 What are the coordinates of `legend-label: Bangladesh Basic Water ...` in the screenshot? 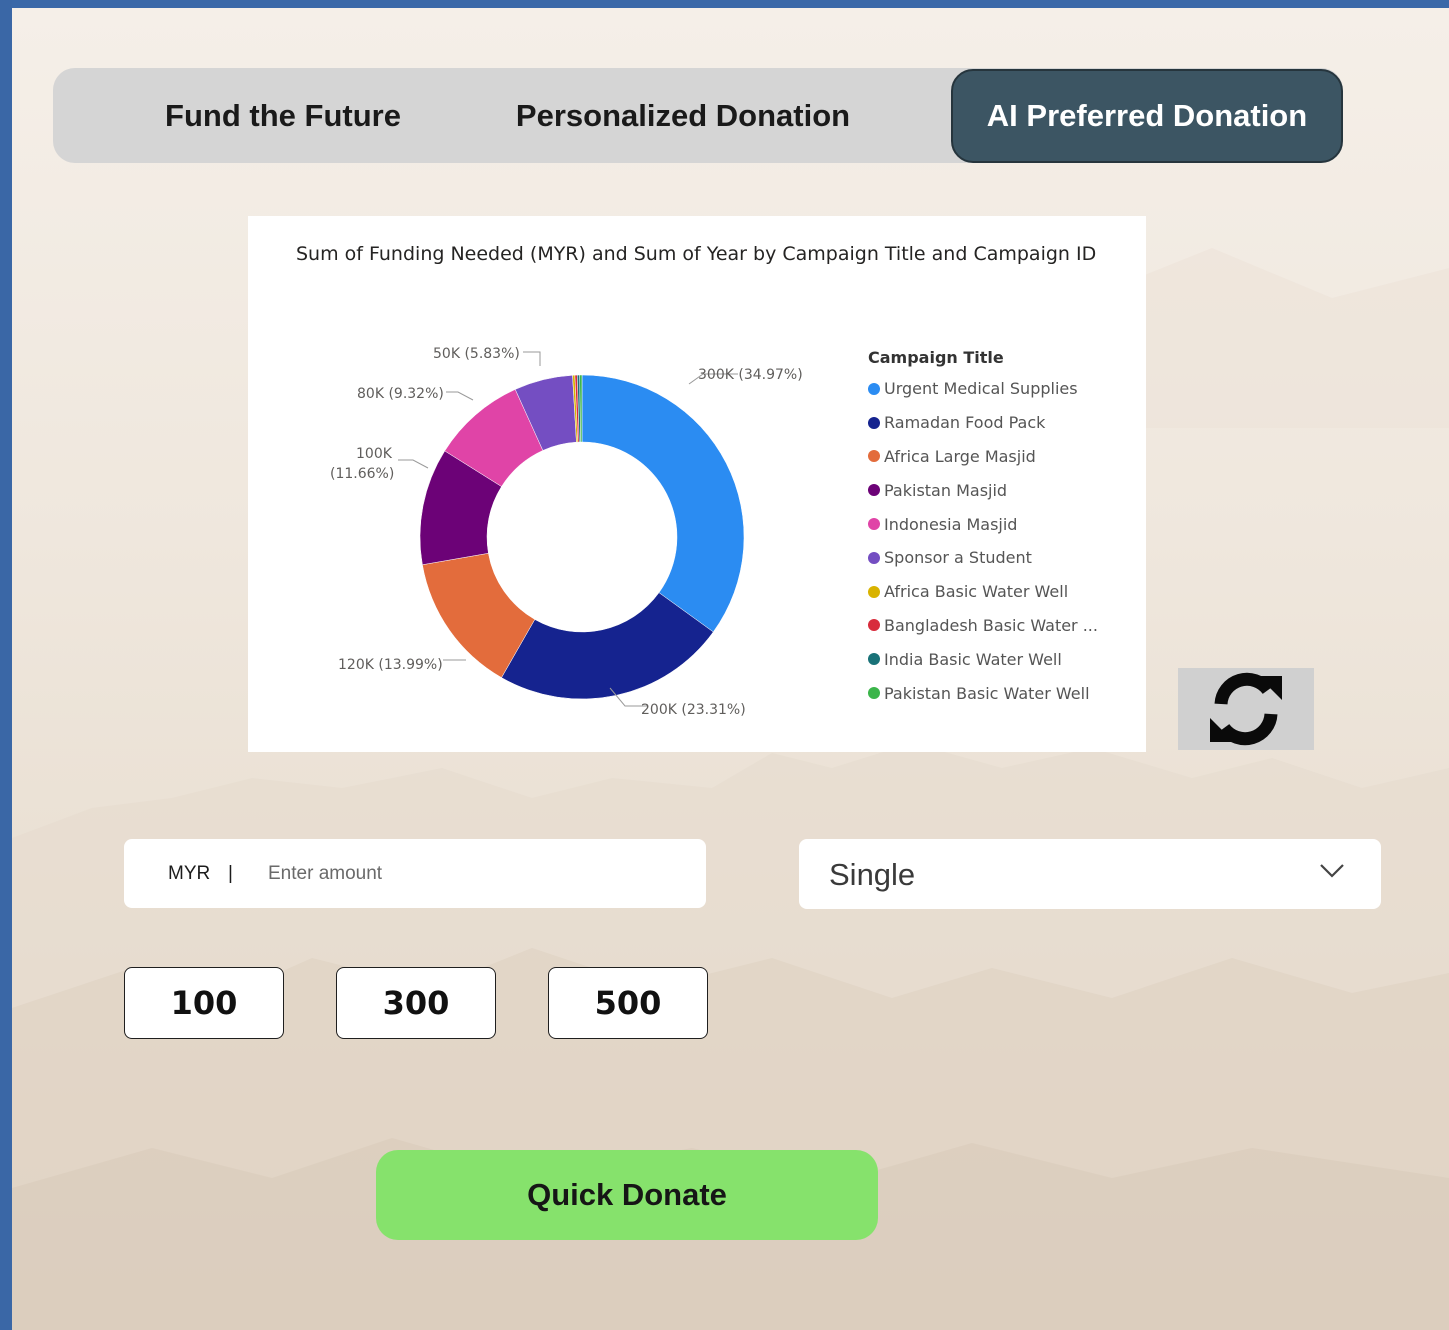 It's located at (991, 625).